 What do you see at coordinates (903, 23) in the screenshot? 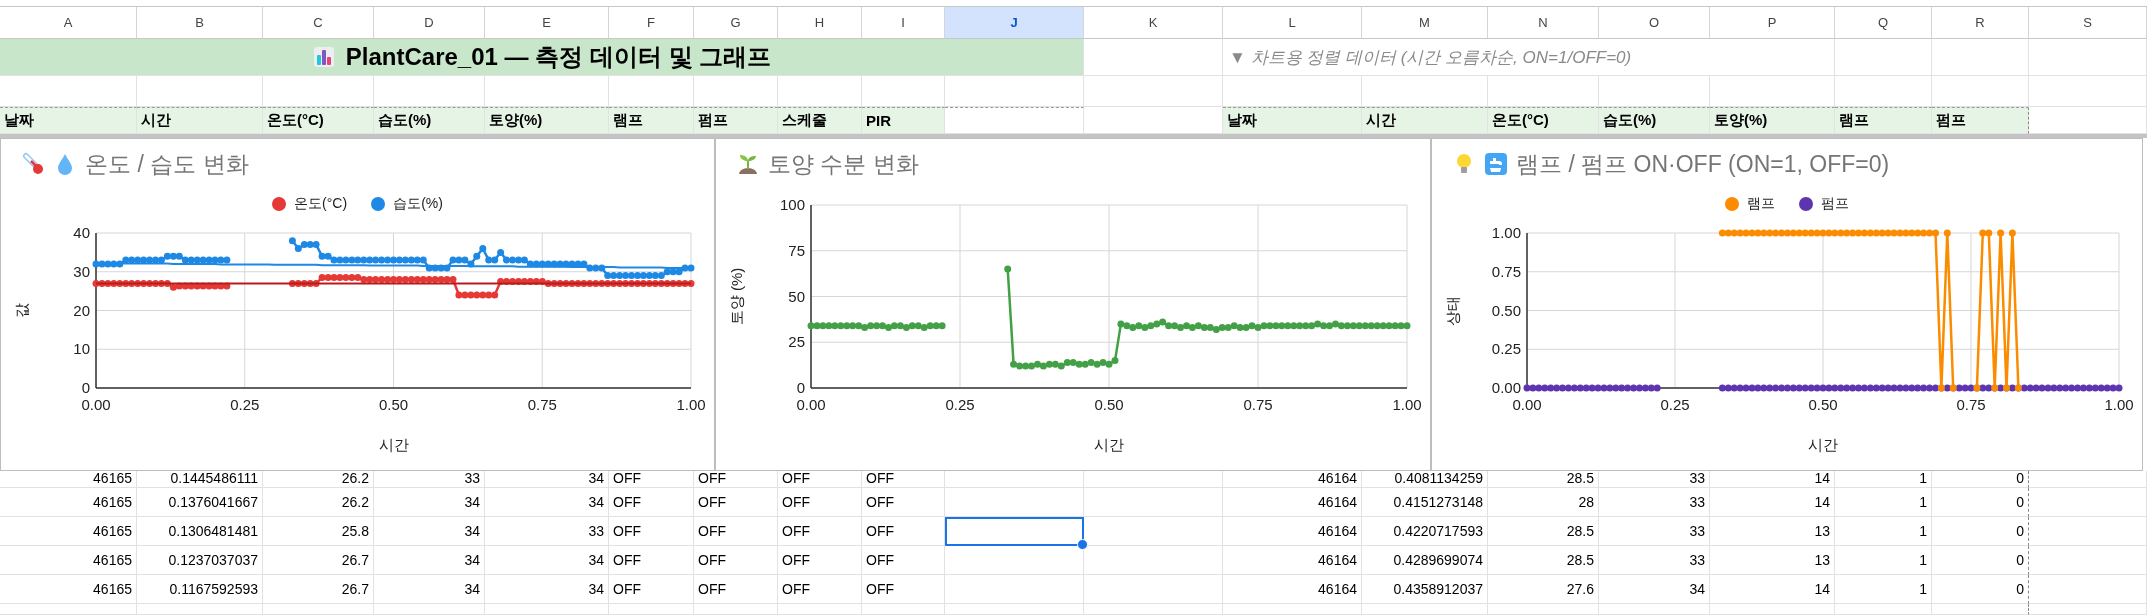
I see `column-header: I` at bounding box center [903, 23].